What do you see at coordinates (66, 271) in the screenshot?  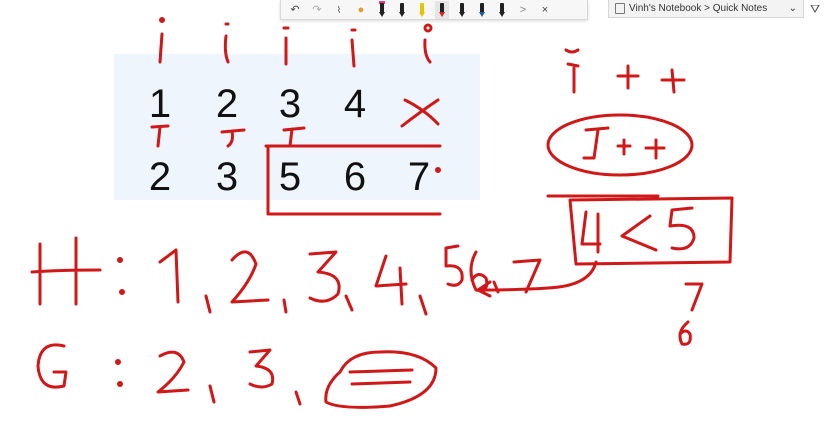 I see `label-H` at bounding box center [66, 271].